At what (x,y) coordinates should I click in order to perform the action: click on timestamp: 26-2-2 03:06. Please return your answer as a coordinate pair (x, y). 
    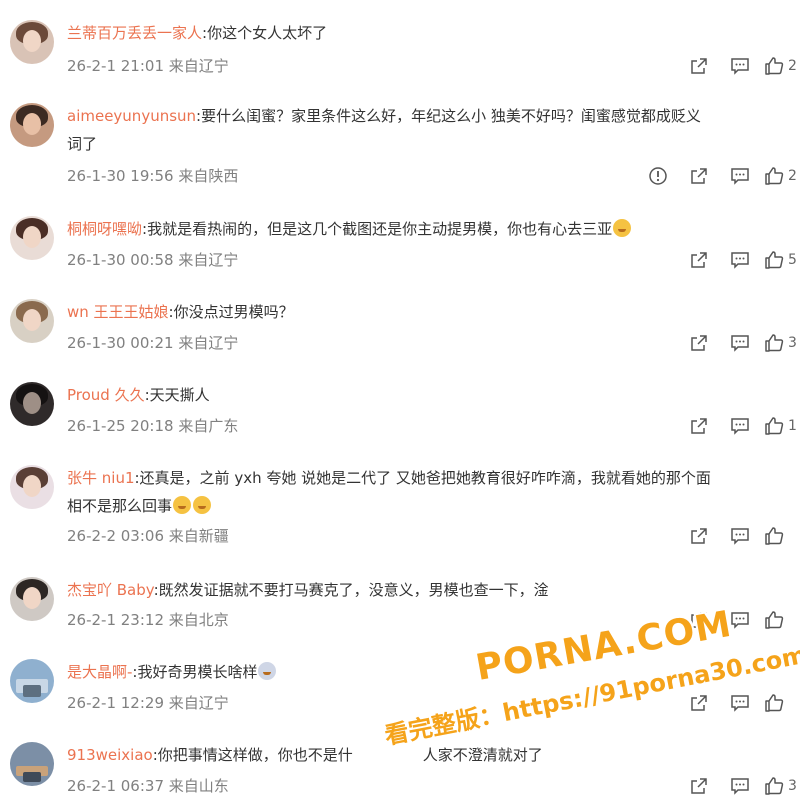
    Looking at the image, I should click on (115, 536).